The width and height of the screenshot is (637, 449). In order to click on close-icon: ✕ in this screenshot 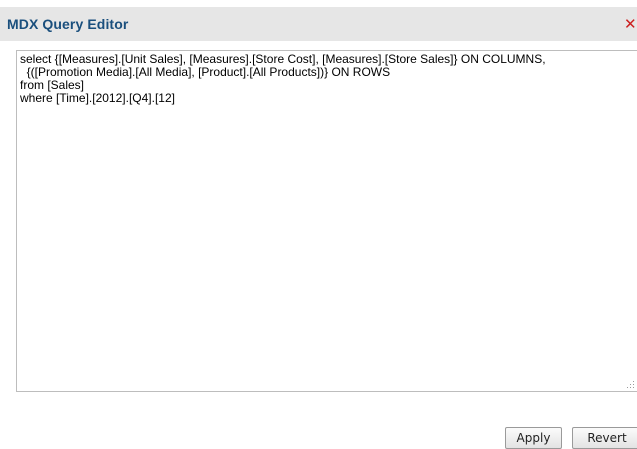, I will do `click(630, 24)`.